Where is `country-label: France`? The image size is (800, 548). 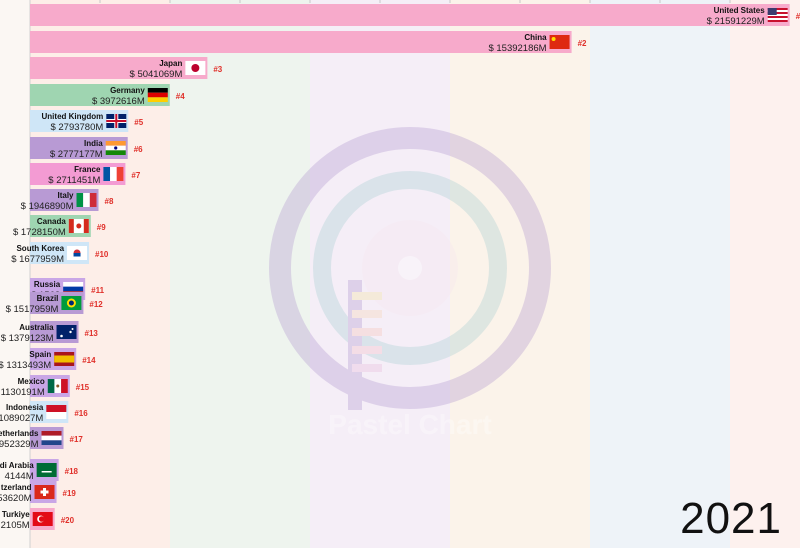
country-label: France is located at coordinates (87, 169).